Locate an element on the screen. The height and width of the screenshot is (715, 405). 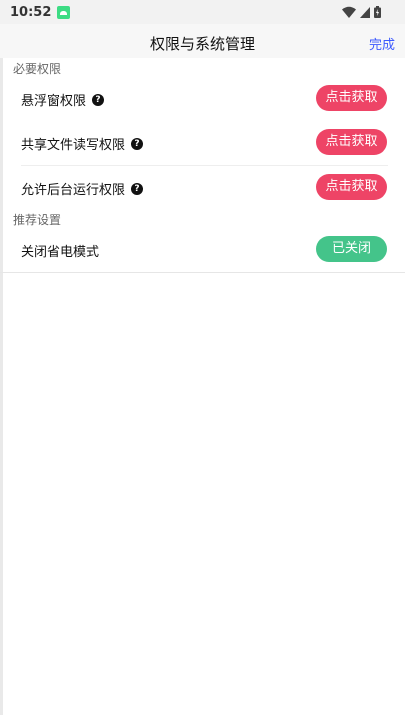
permission-label-text: 共享文件读写权限 is located at coordinates (73, 145).